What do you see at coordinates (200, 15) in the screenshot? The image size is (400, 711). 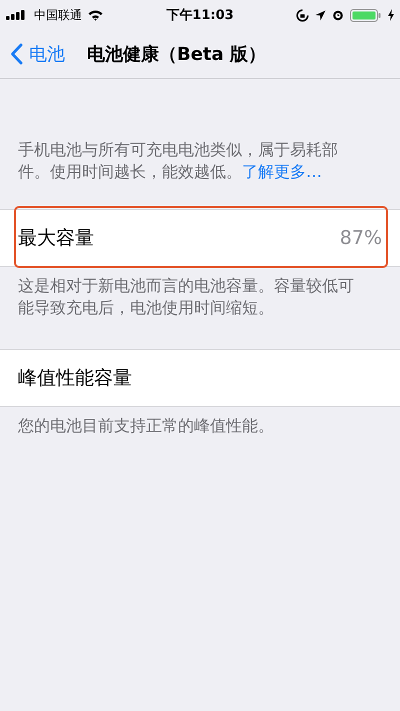 I see `clock-time: 下午11:03` at bounding box center [200, 15].